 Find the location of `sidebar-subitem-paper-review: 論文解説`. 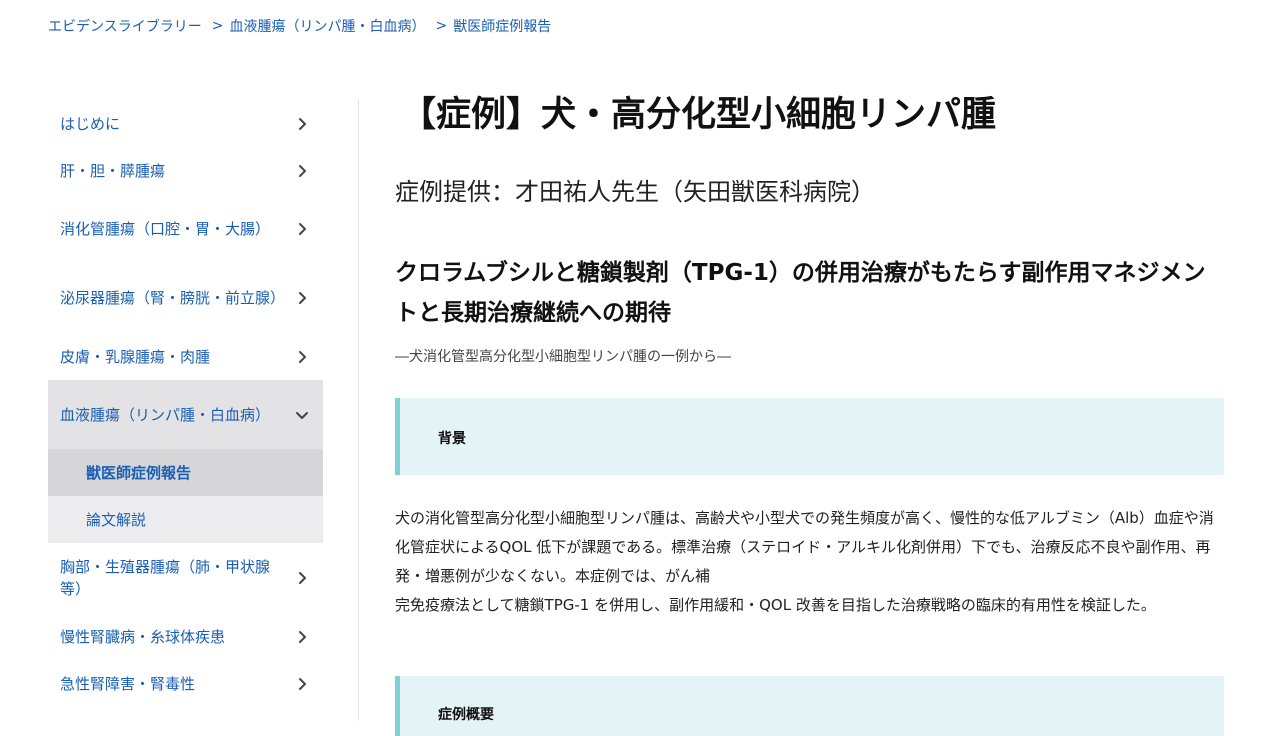

sidebar-subitem-paper-review: 論文解説 is located at coordinates (185, 519).